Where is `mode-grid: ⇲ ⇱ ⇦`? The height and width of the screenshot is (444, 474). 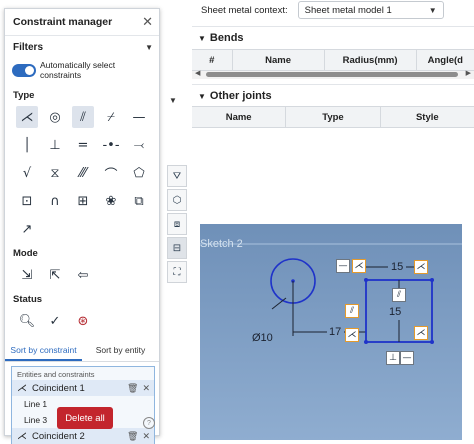
mode-grid: ⇲ ⇱ ⇦ is located at coordinates (82, 275).